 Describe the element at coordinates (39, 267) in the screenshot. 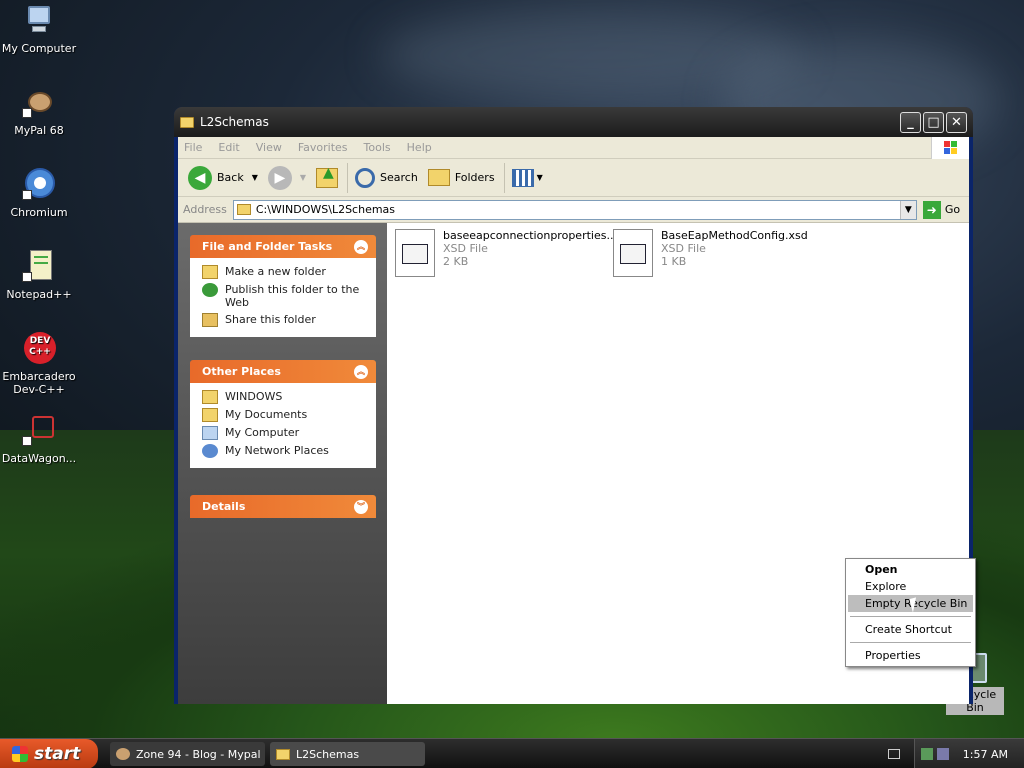

I see `notepad-plus-plus-icon` at that location.